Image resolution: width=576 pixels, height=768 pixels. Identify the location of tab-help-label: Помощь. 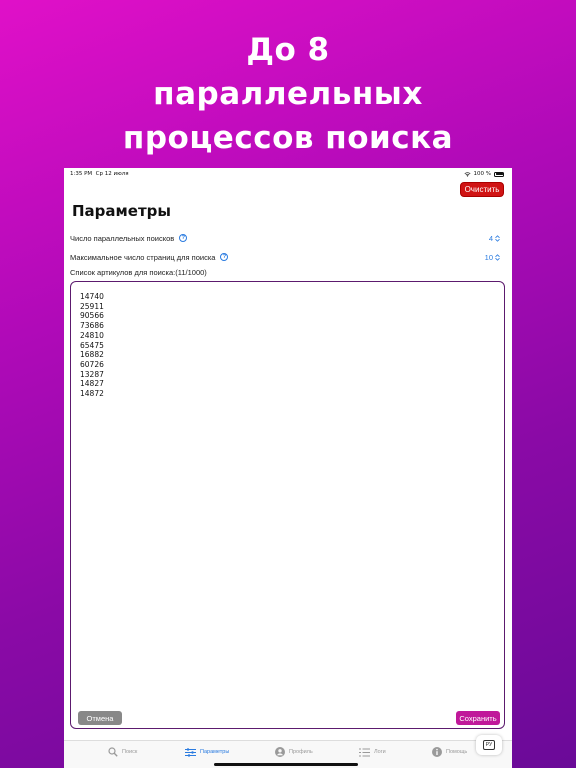
(457, 752).